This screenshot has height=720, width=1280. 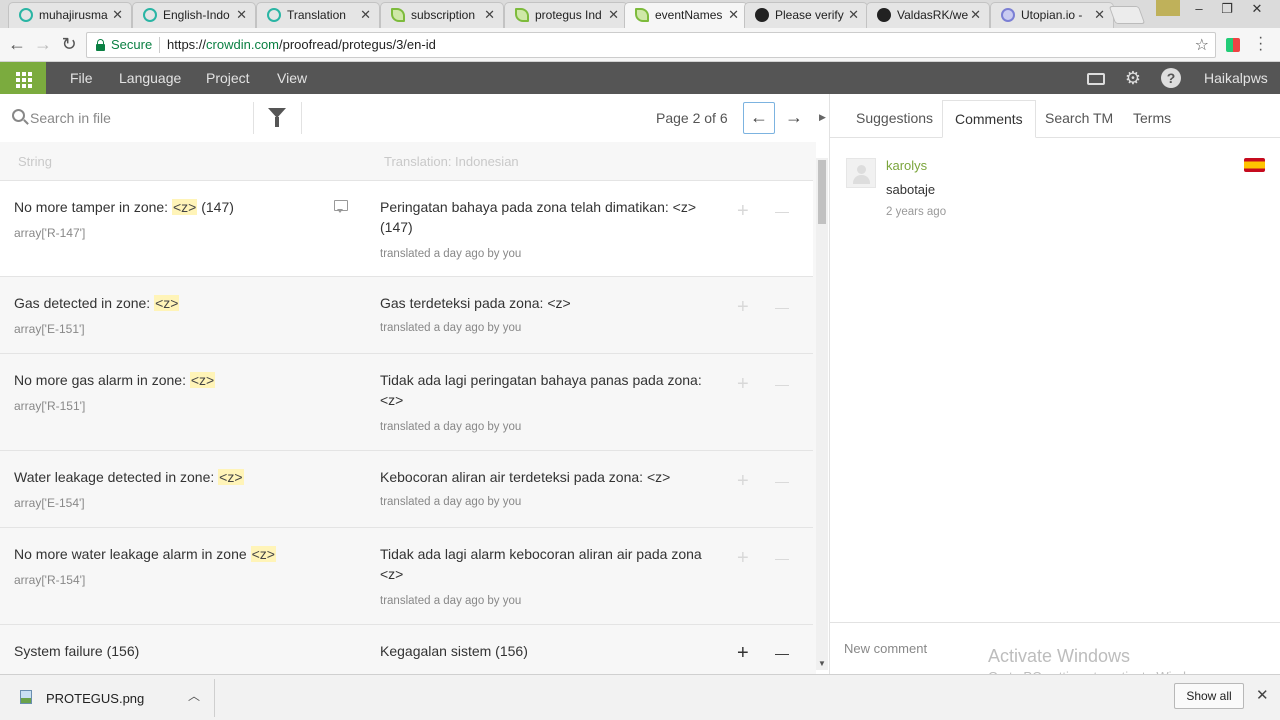 What do you see at coordinates (1096, 79) in the screenshot?
I see `keyboard-icon` at bounding box center [1096, 79].